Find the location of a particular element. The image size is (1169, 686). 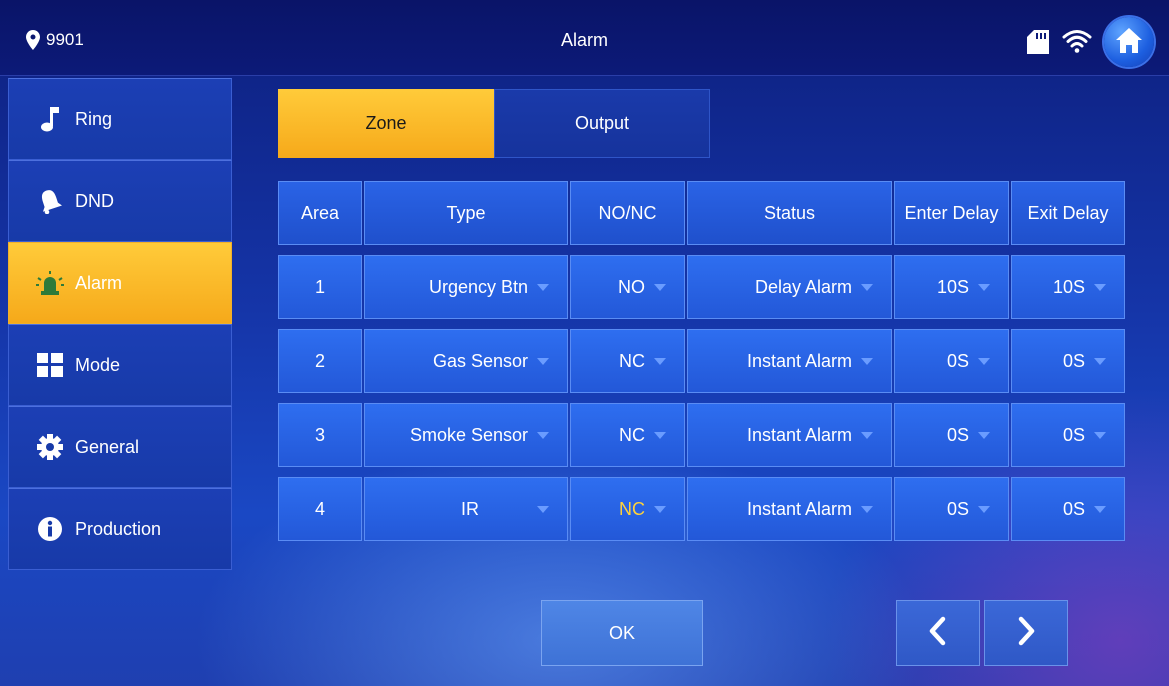

exit-delay-dropdown: 10S is located at coordinates (1068, 287).